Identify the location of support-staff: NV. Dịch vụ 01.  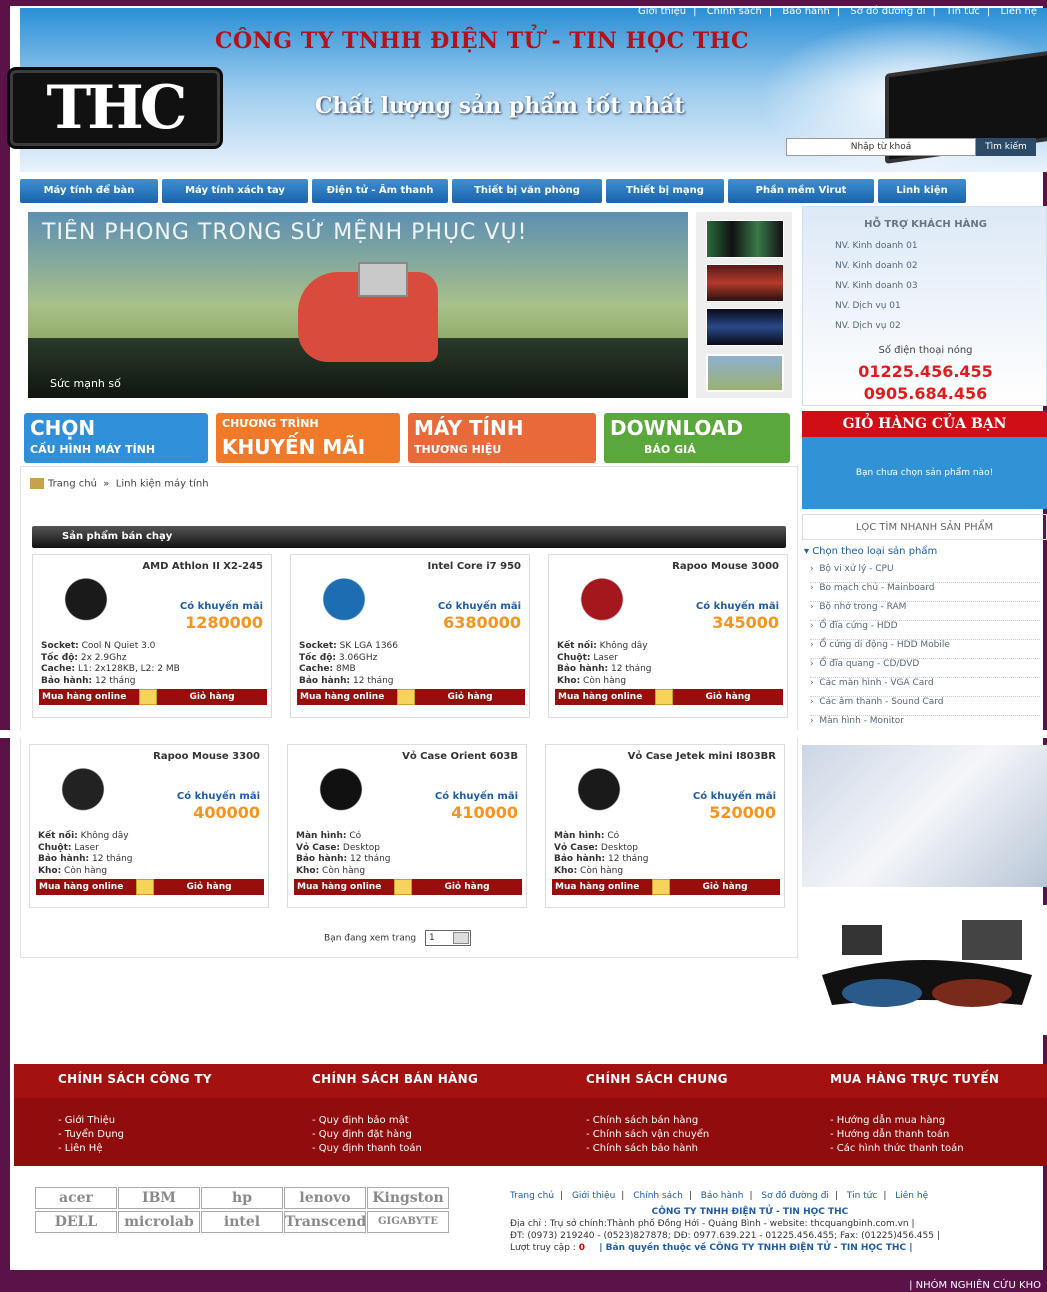
(868, 306).